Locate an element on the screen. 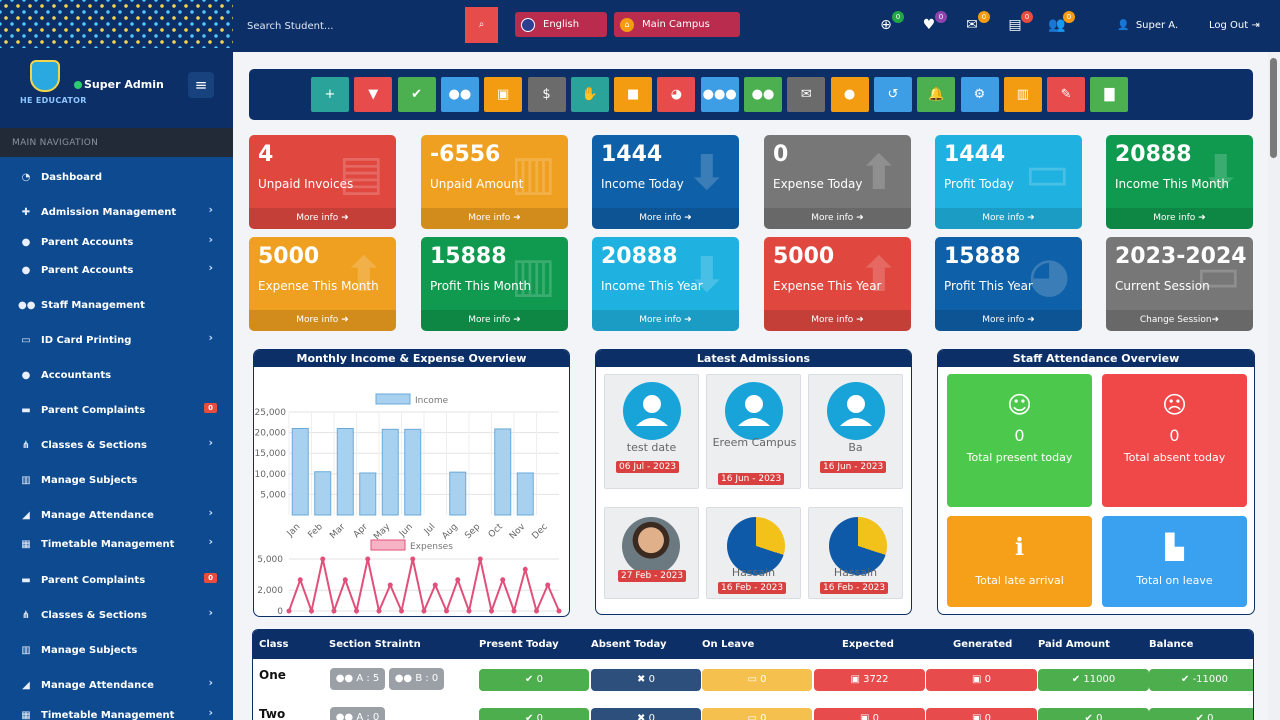 The height and width of the screenshot is (720, 1280). quick-action-button: ✋ is located at coordinates (589, 94).